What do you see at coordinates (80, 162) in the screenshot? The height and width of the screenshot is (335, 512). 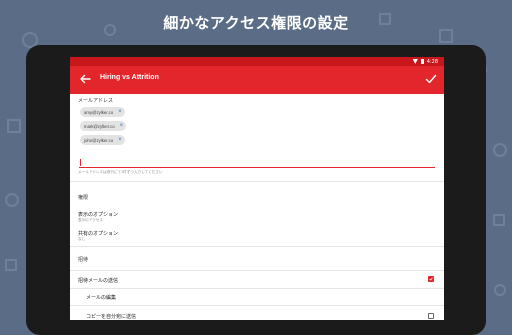 I see `text-cursor` at bounding box center [80, 162].